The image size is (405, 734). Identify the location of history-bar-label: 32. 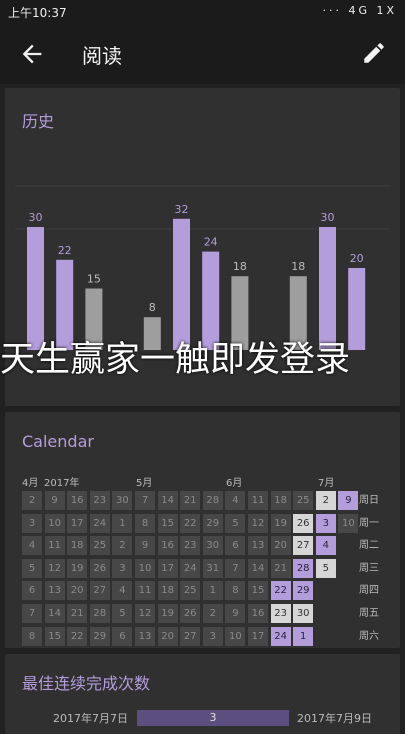
(182, 209).